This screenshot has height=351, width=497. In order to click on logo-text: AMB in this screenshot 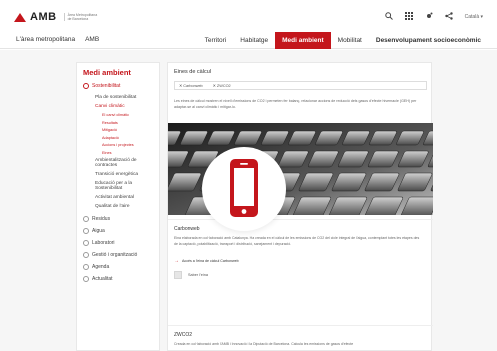, I will do `click(43, 17)`.